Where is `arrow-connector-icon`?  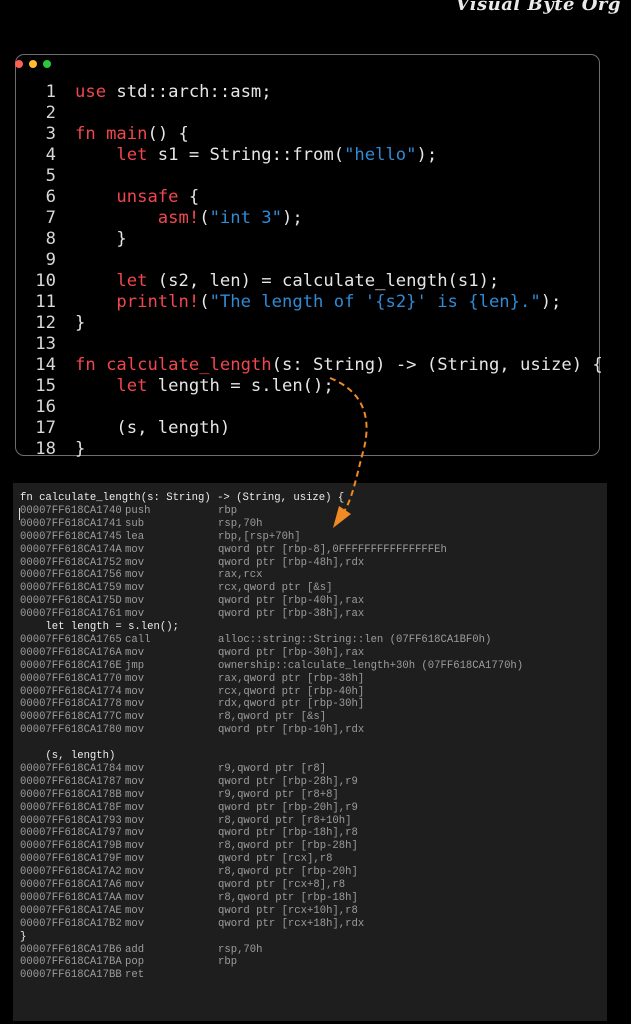
arrow-connector-icon is located at coordinates (348, 452).